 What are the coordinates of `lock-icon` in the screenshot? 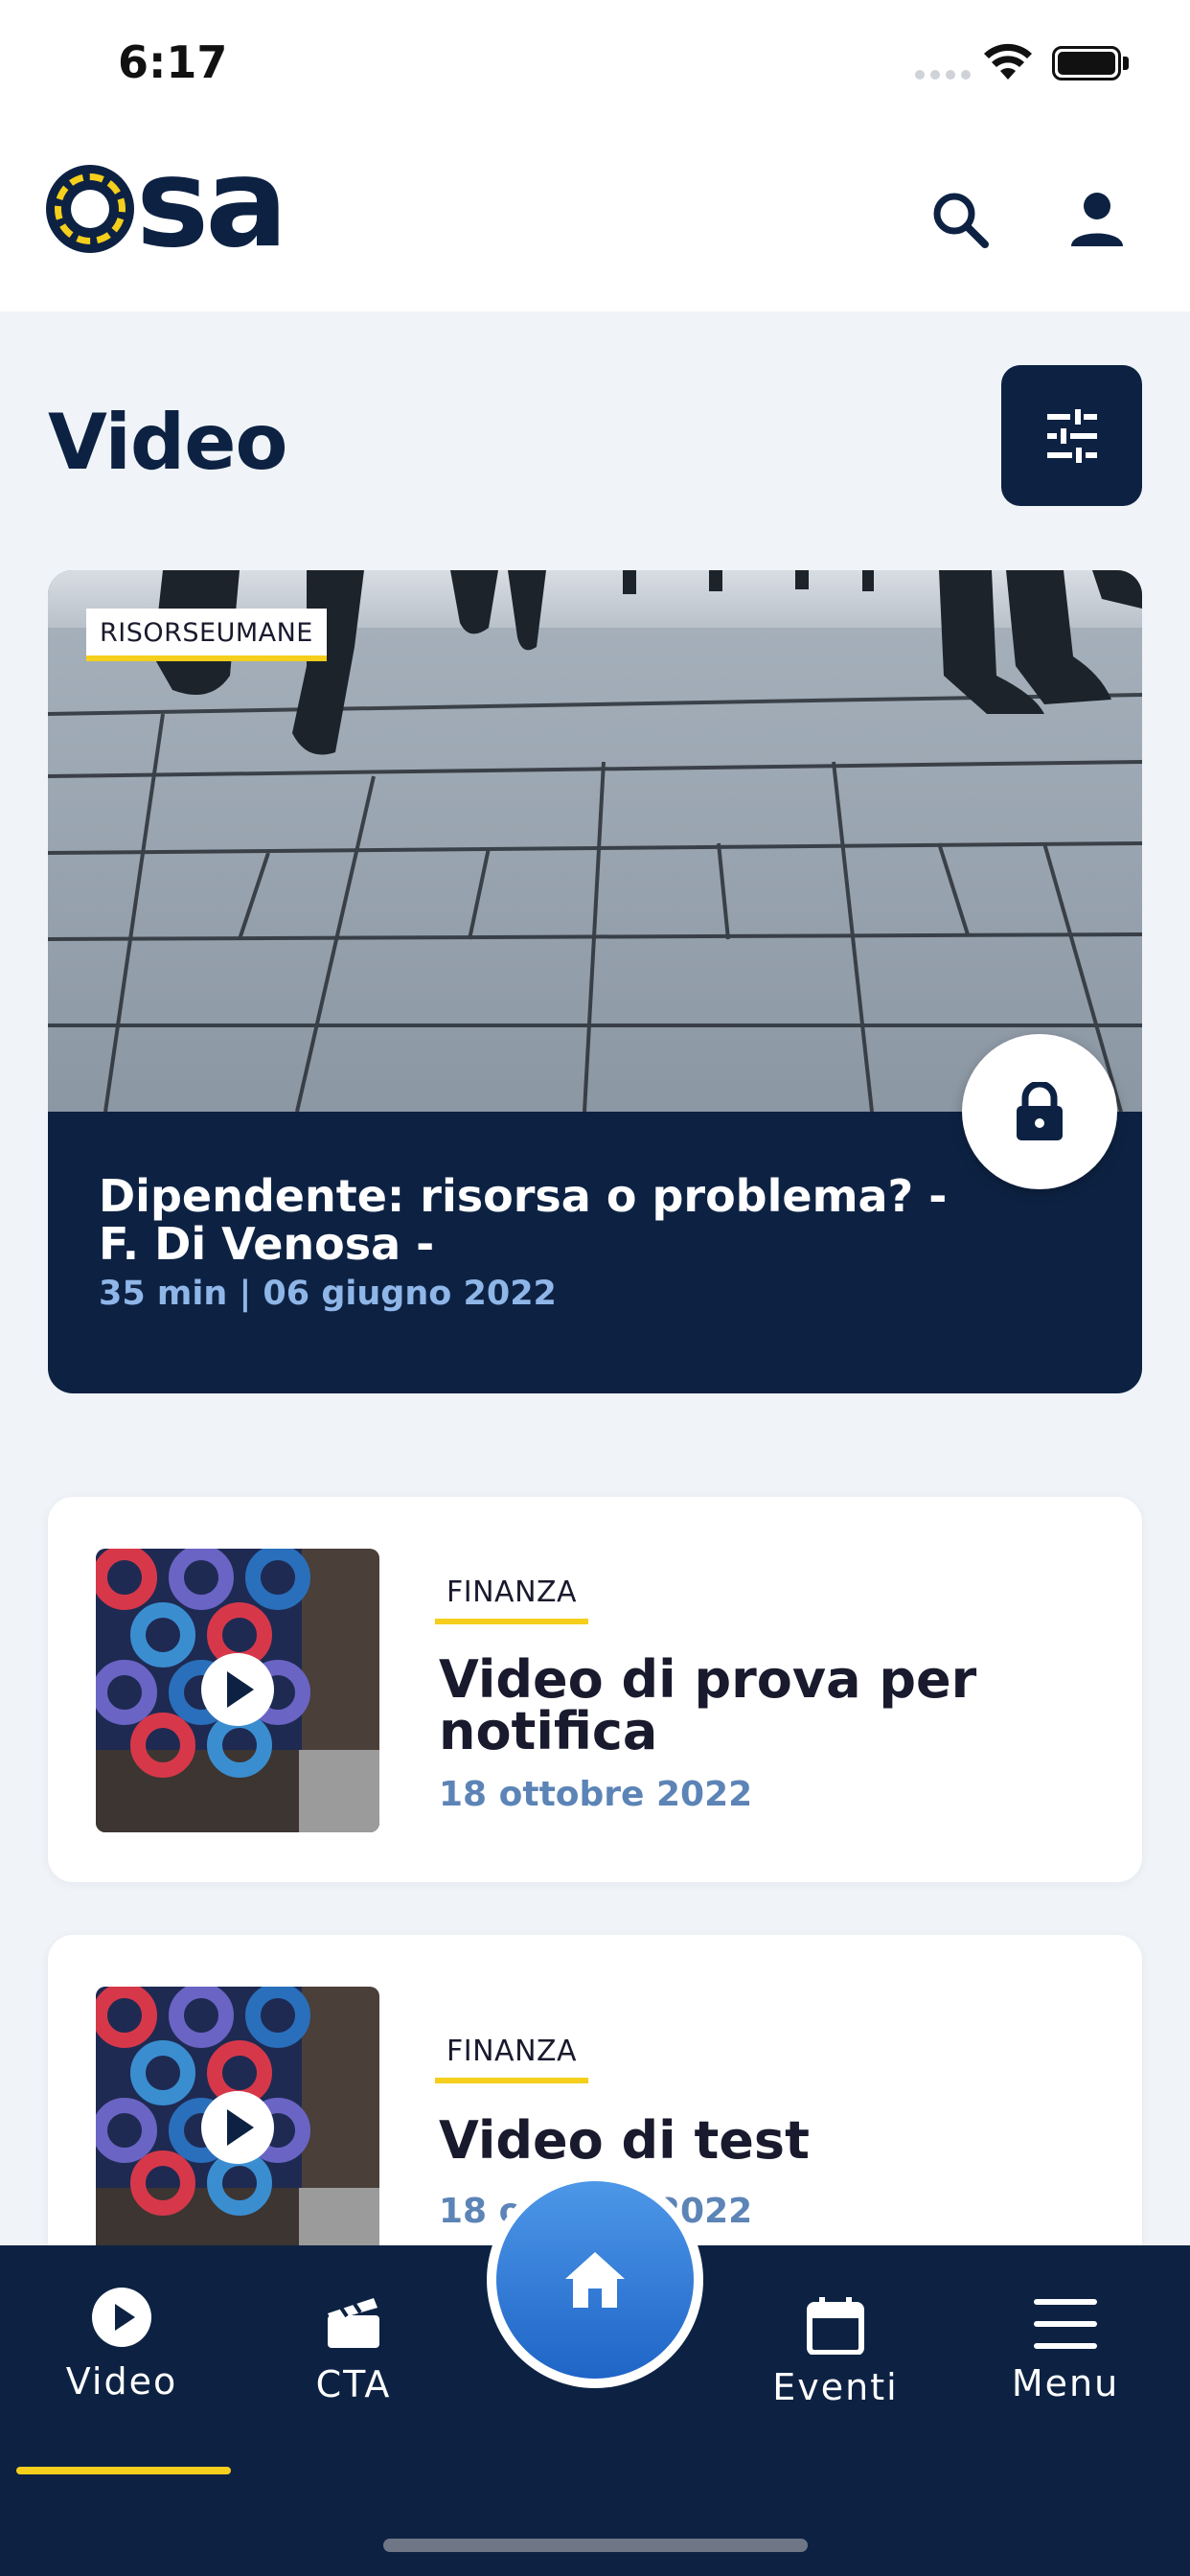 It's located at (1040, 1111).